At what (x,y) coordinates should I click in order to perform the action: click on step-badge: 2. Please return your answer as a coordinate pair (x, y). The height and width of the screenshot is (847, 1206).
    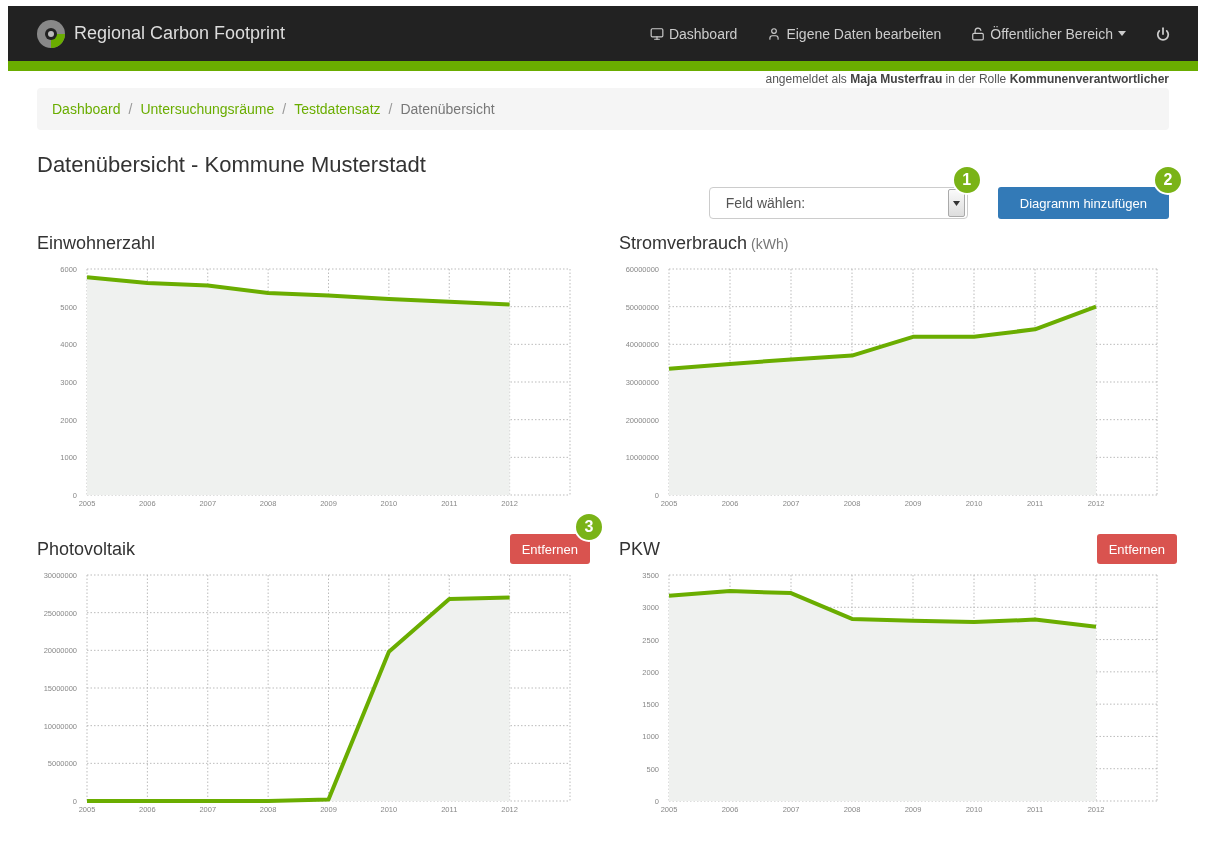
    Looking at the image, I should click on (1168, 180).